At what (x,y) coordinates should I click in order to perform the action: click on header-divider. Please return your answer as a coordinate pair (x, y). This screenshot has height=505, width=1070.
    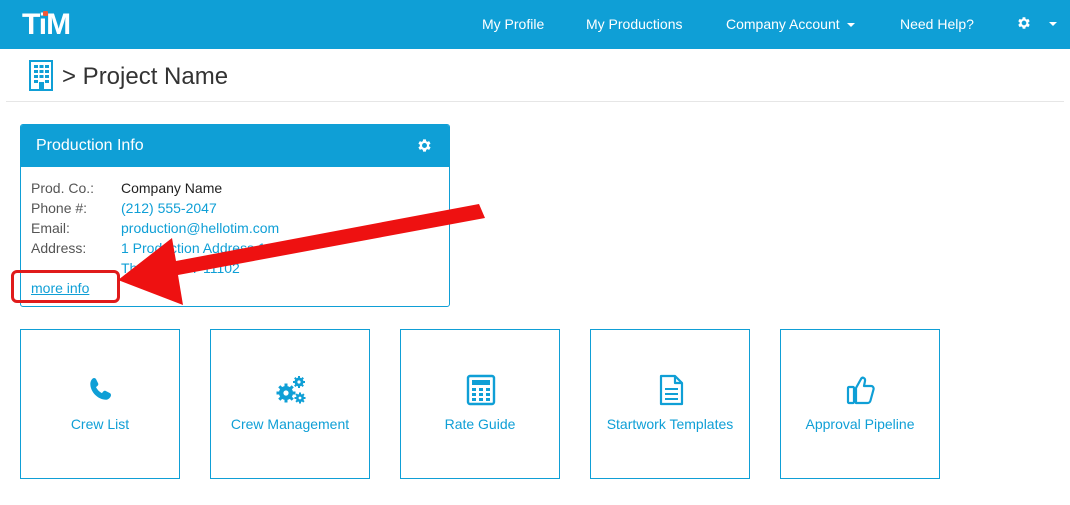
    Looking at the image, I should click on (535, 101).